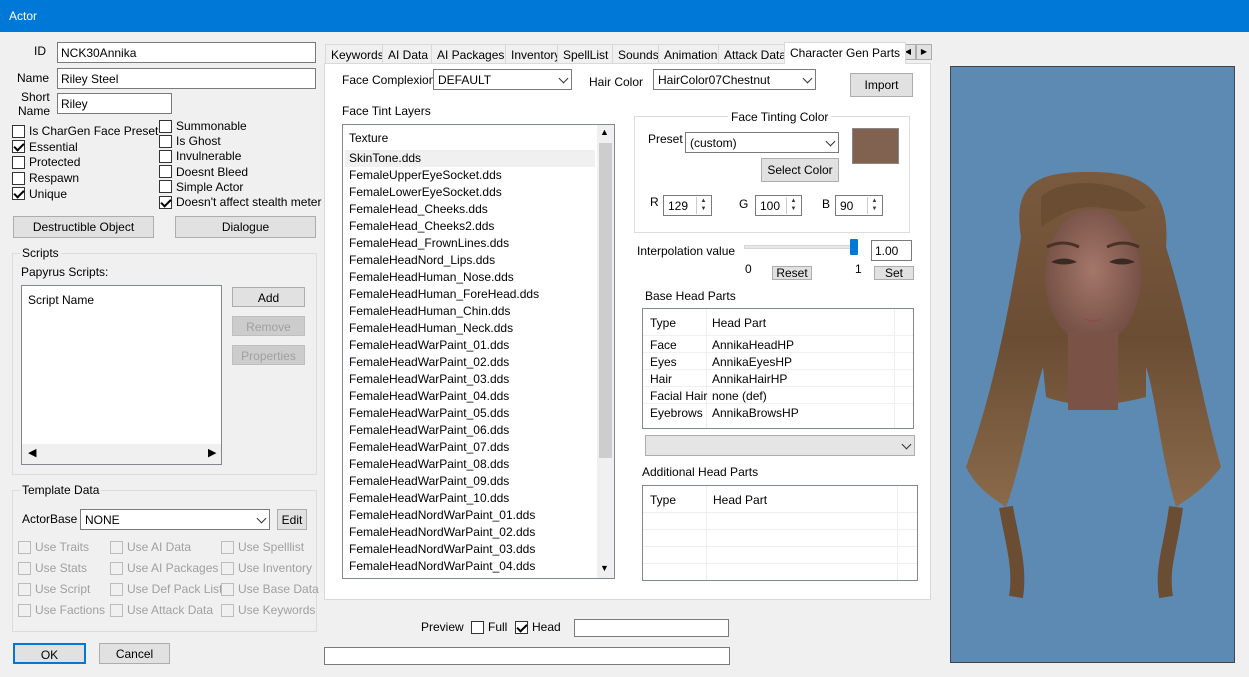 This screenshot has width=1249, height=677. What do you see at coordinates (45, 178) in the screenshot?
I see `flag-checkbox: Respawn` at bounding box center [45, 178].